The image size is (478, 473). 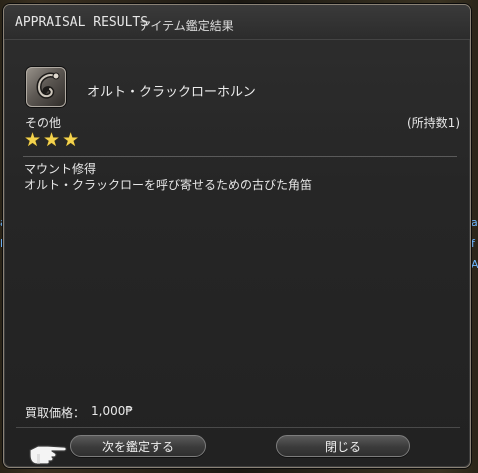 I want to click on section-divider, so click(x=240, y=156).